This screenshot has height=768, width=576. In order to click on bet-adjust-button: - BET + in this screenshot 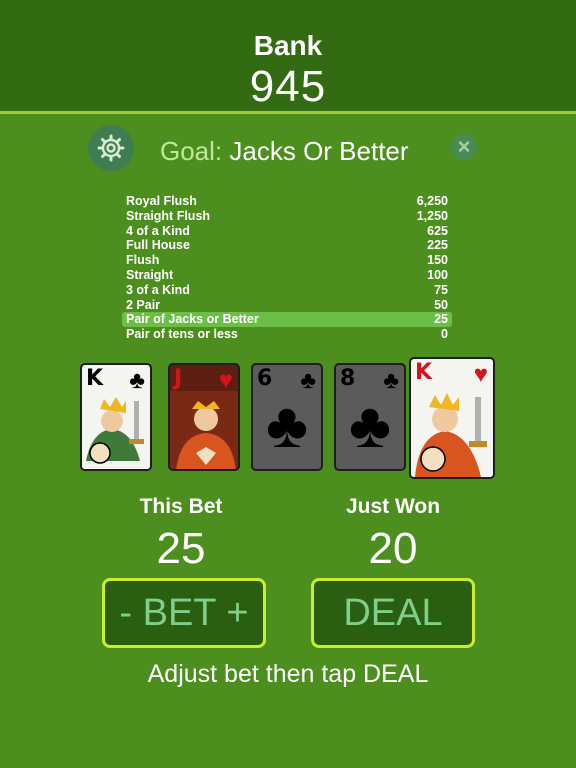, I will do `click(184, 613)`.